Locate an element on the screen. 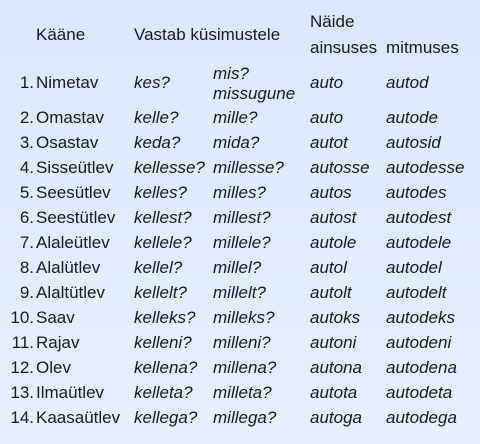 The width and height of the screenshot is (480, 444). example-singular: autost is located at coordinates (333, 217).